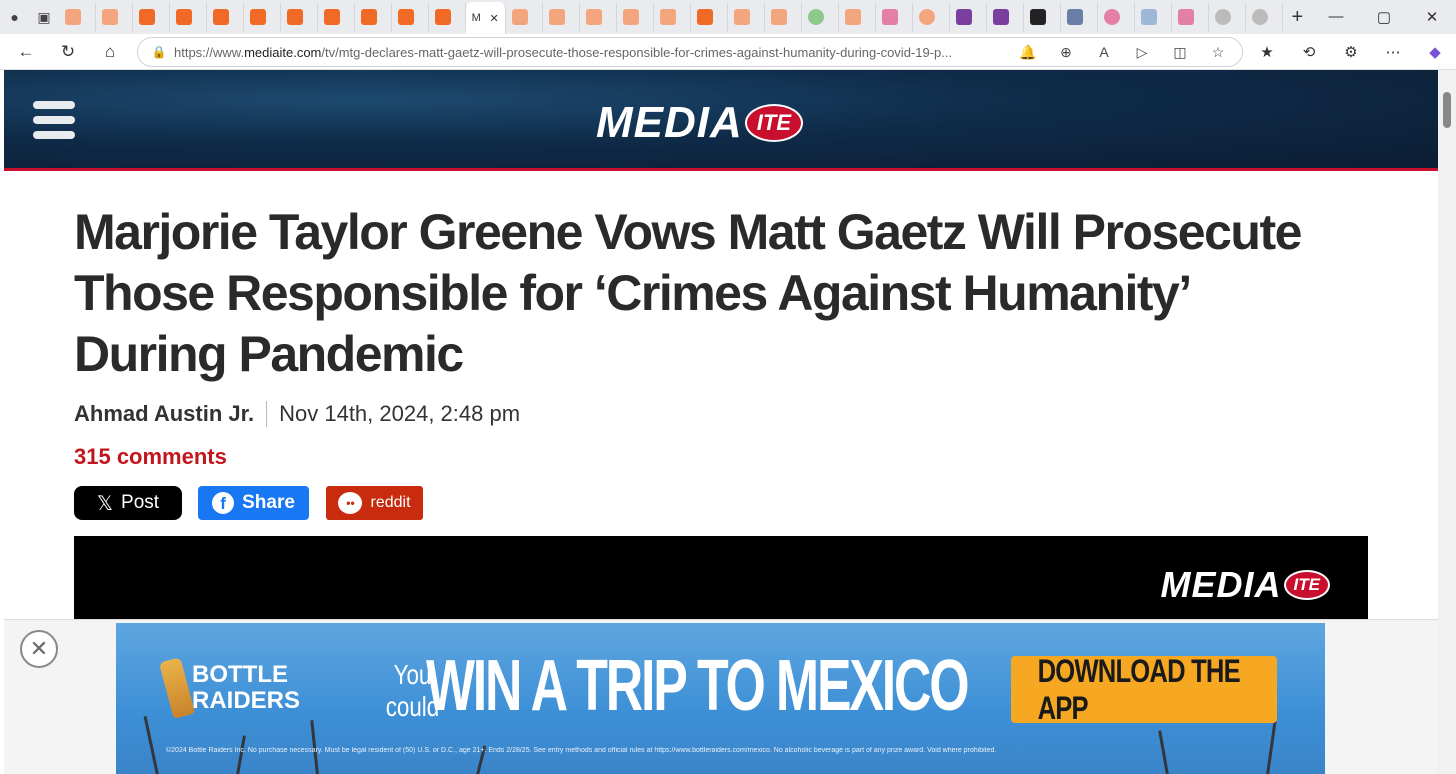 The image size is (1456, 774). I want to click on close-window-button: ✕, so click(1432, 17).